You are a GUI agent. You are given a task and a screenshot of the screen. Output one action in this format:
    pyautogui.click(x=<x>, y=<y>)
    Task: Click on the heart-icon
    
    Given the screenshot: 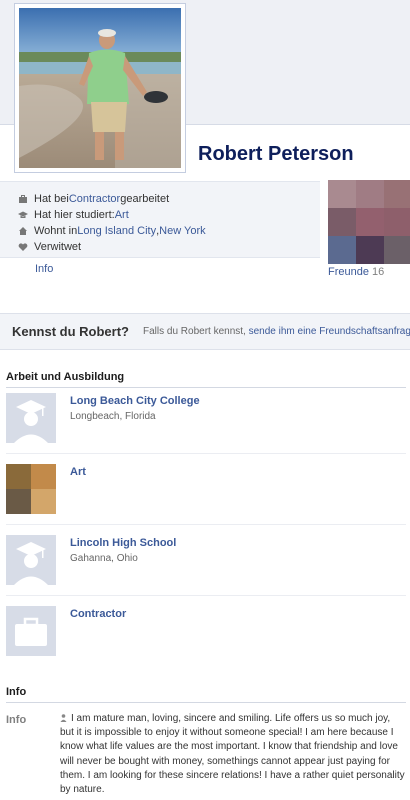 What is the action you would take?
    pyautogui.click(x=23, y=247)
    